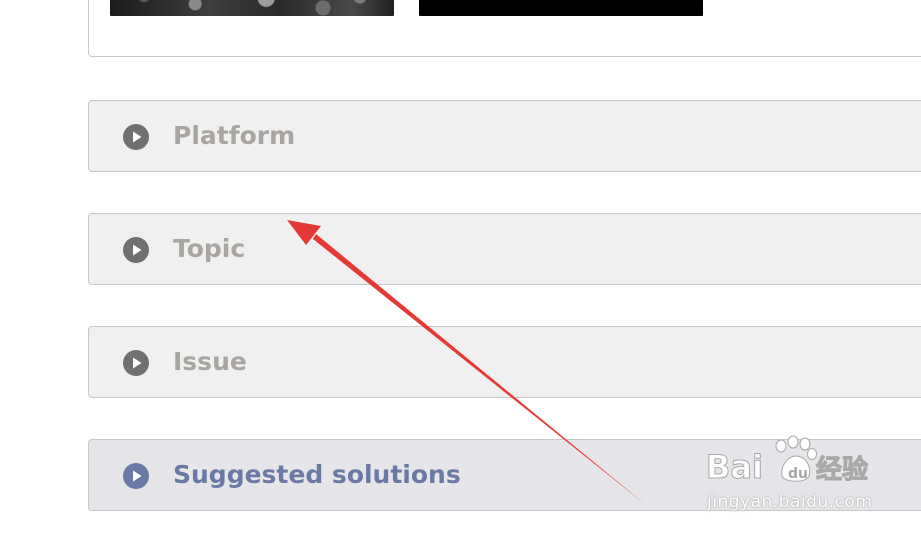 This screenshot has height=535, width=921. Describe the element at coordinates (504, 475) in the screenshot. I see `accordion-item-suggested-solutions: Suggested solutions` at that location.